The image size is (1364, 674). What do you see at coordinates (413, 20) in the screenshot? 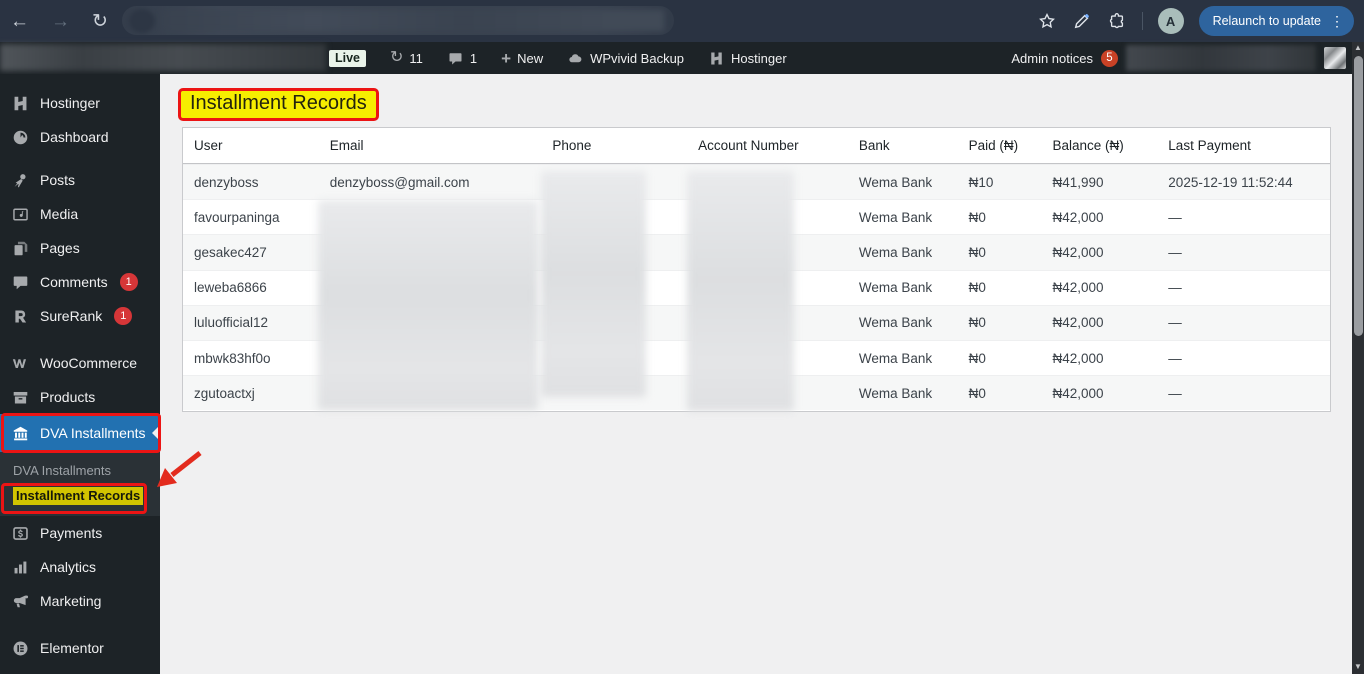
I see `url-text-blurred` at bounding box center [413, 20].